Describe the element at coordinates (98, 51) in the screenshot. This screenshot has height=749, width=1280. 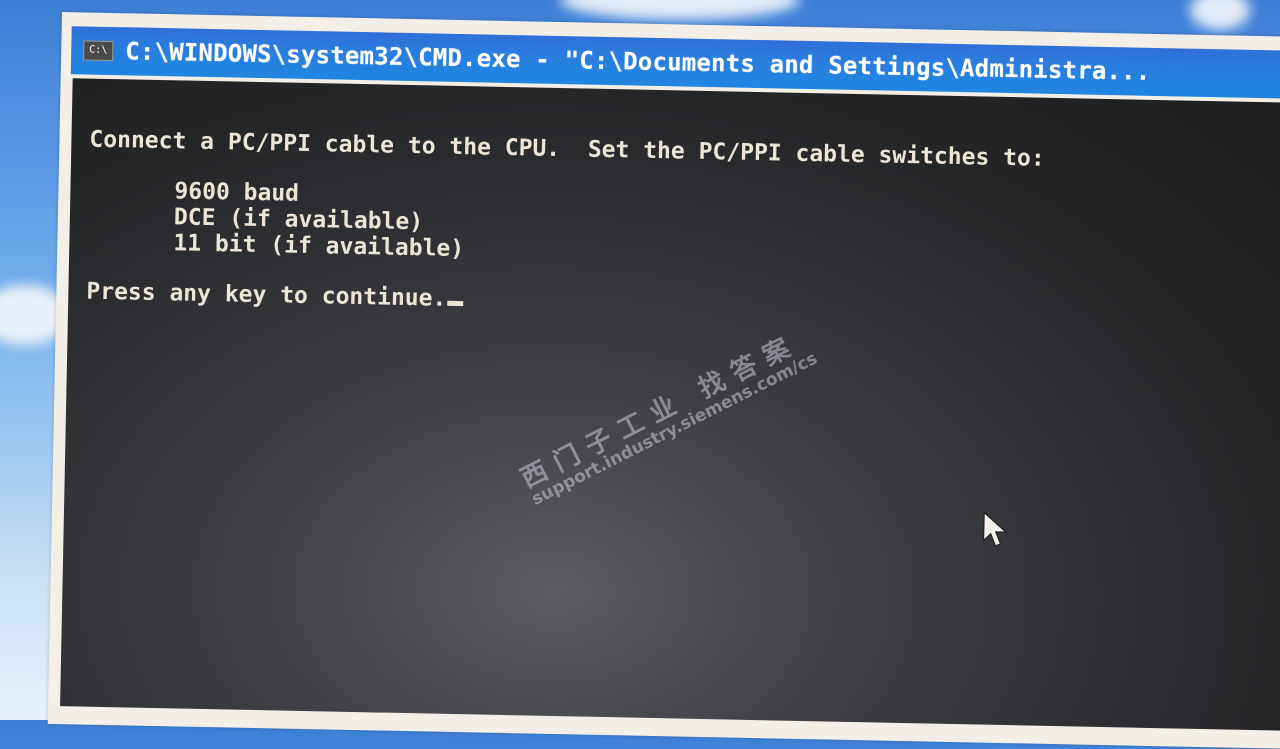
I see `cmd-app-icon: C:\` at that location.